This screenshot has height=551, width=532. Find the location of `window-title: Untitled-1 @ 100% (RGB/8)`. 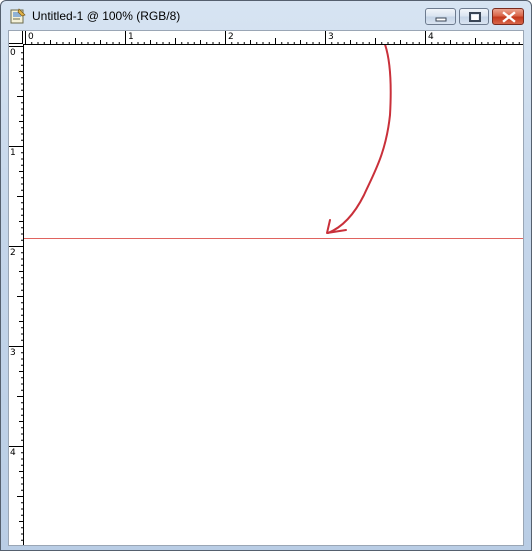

window-title: Untitled-1 @ 100% (RGB/8) is located at coordinates (106, 16).